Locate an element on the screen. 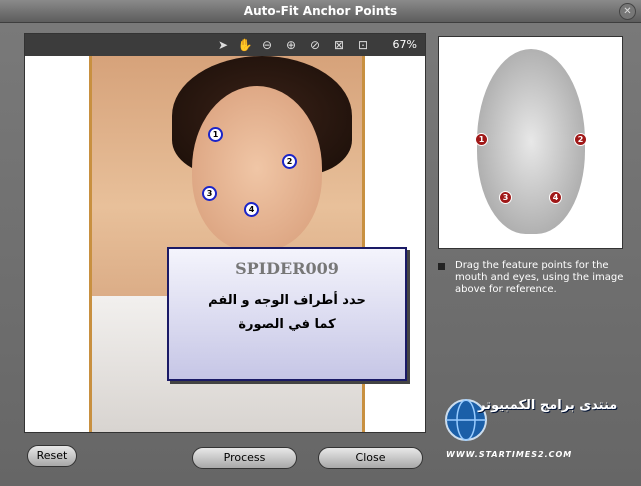 The image size is (641, 486). bullet-icon is located at coordinates (441, 266).